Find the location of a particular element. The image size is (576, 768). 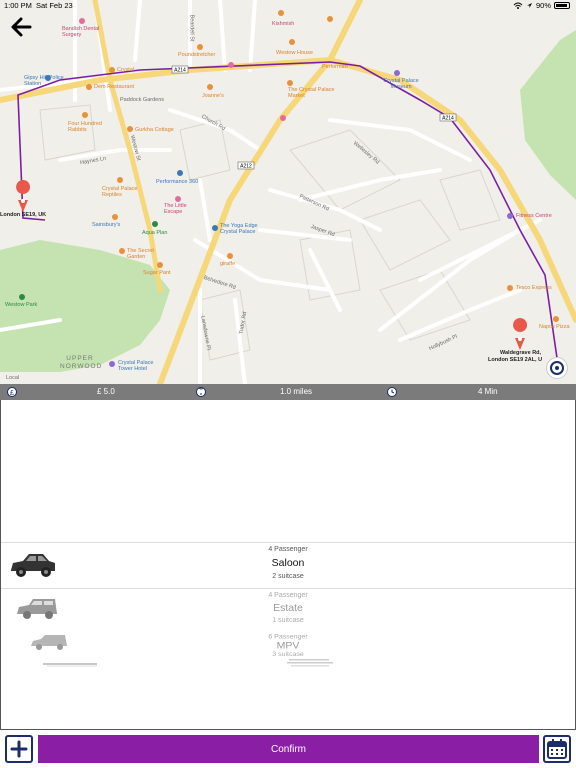

status-bar: 1:00 PM Sat Feb 23 90% is located at coordinates (288, 6).